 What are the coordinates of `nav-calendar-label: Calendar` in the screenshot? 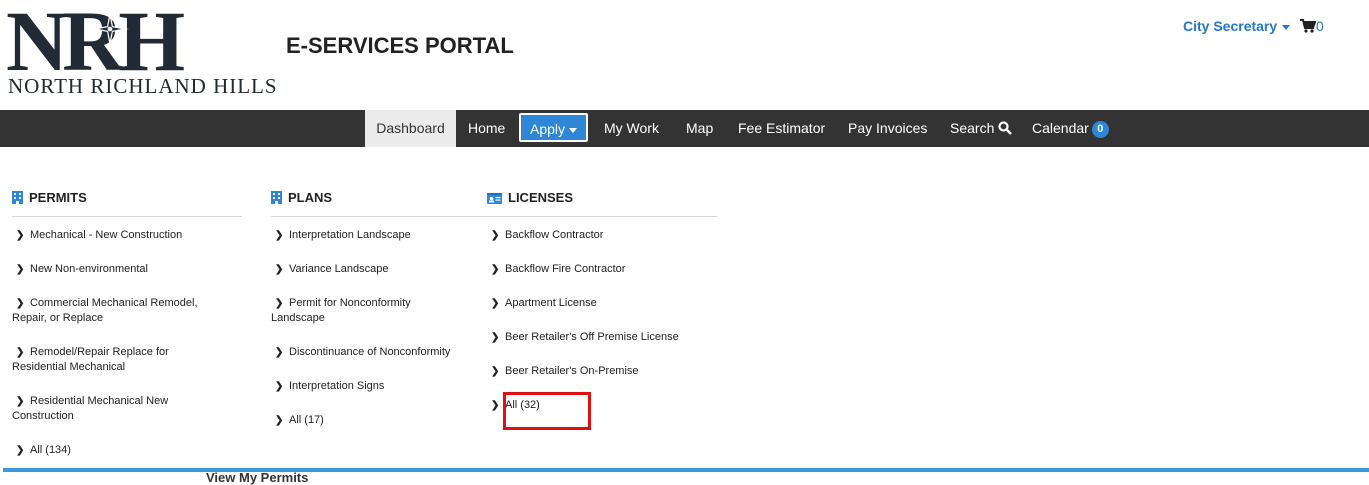 It's located at (1060, 128).